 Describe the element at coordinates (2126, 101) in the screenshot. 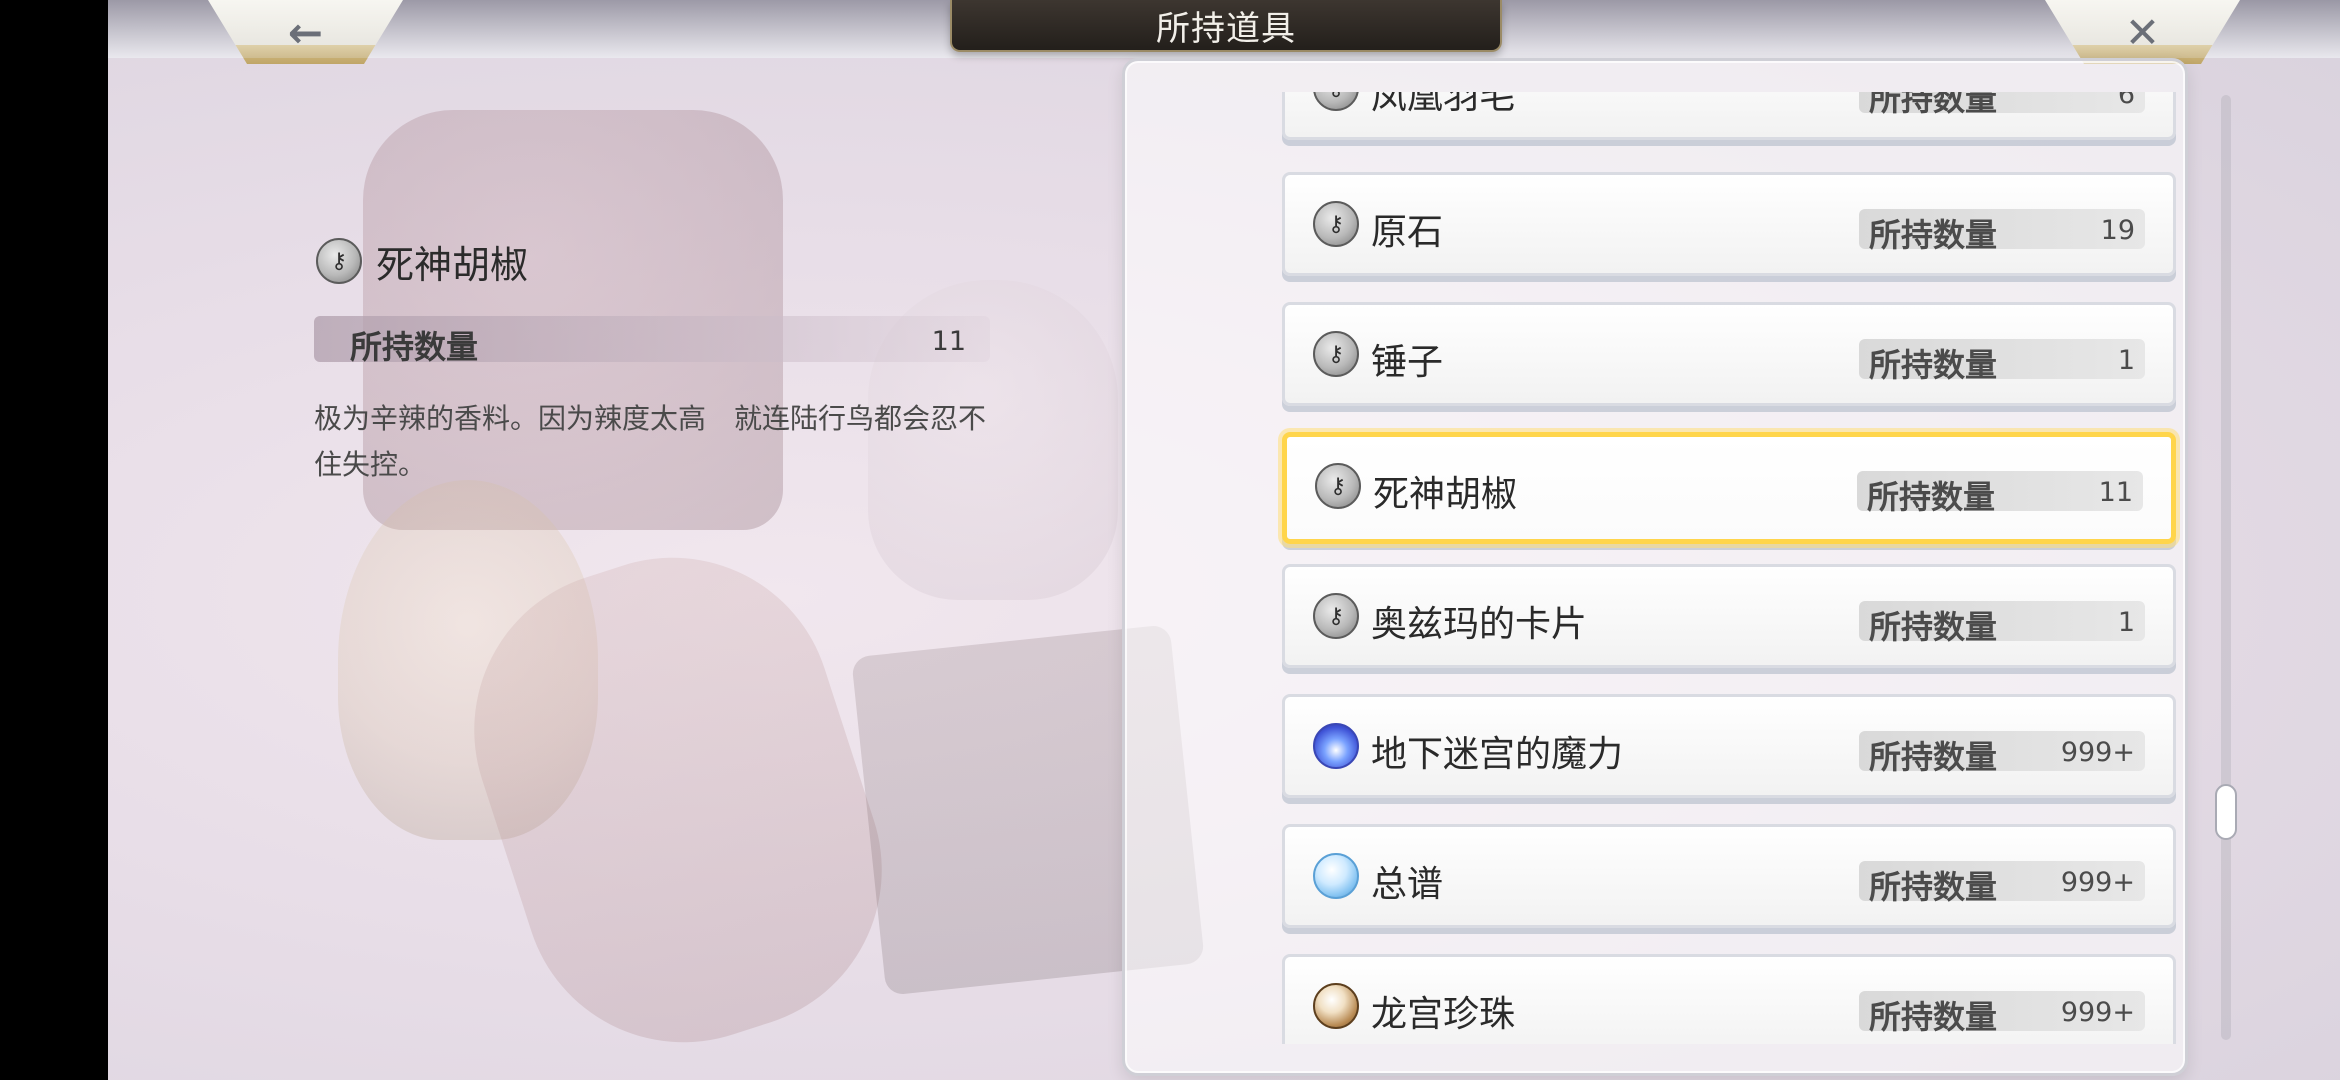

I see `list-item-quantity-value: 6` at that location.